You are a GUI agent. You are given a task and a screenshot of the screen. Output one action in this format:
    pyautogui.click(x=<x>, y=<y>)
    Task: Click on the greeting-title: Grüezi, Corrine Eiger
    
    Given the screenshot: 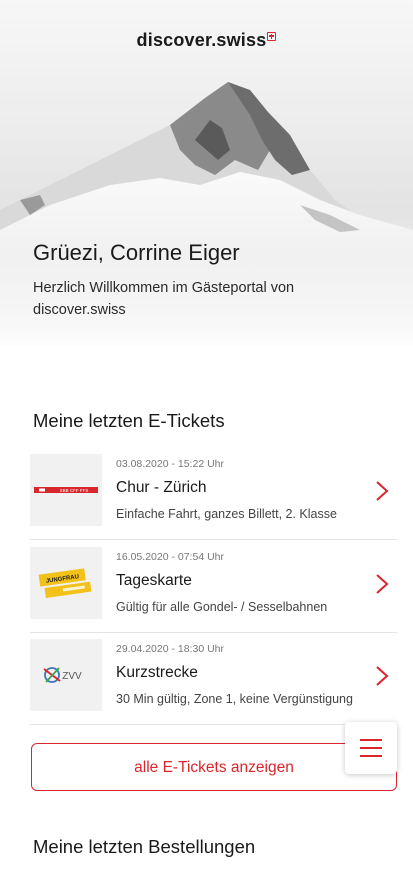 What is the action you would take?
    pyautogui.click(x=136, y=252)
    